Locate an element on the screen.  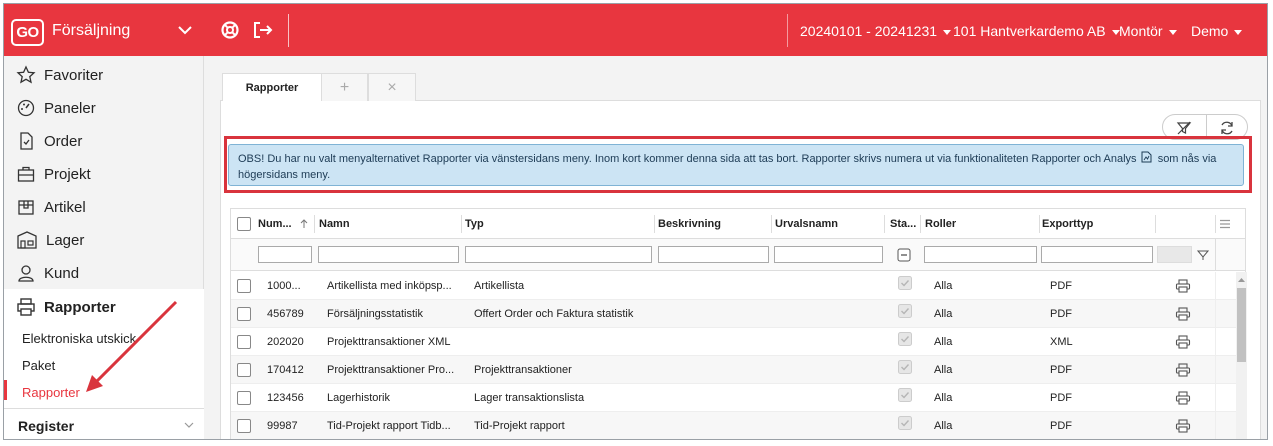
column-header-description: Beskrivning is located at coordinates (689, 224).